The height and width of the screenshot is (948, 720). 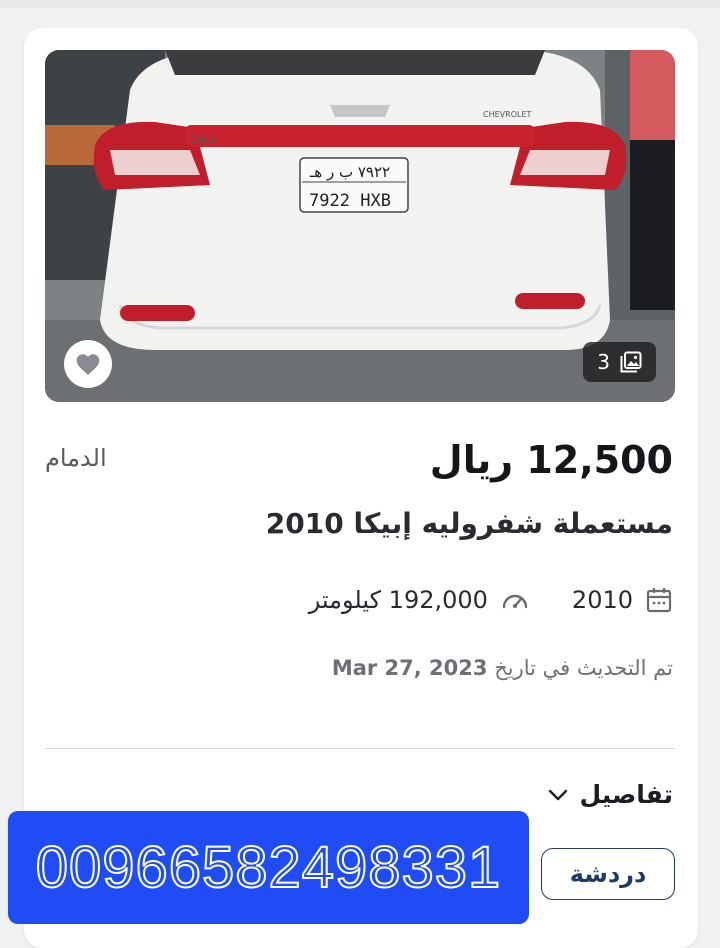 What do you see at coordinates (626, 794) in the screenshot?
I see `details-label: تفاصيل` at bounding box center [626, 794].